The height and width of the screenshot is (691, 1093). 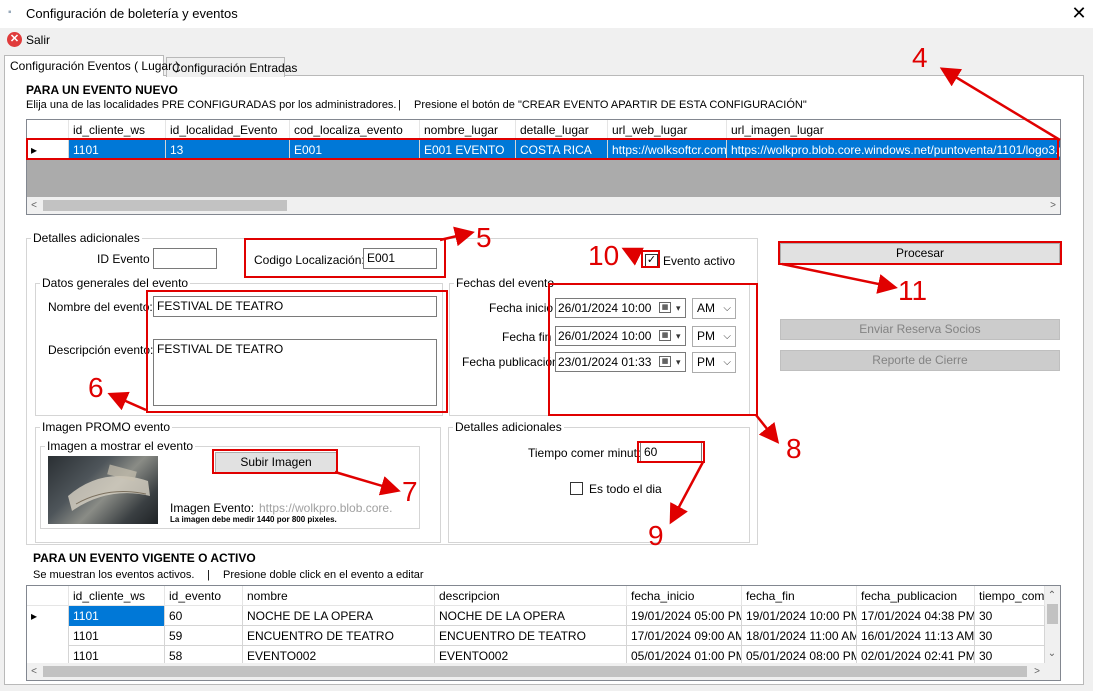 I want to click on annotation-label-5: 5, so click(x=484, y=237).